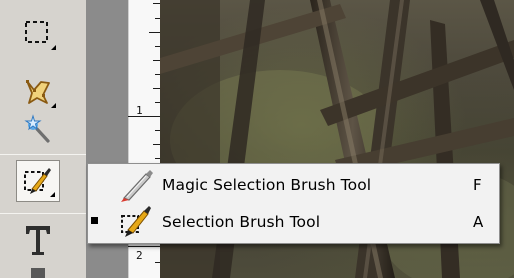  I want to click on selection-brush-tool, so click(38, 181).